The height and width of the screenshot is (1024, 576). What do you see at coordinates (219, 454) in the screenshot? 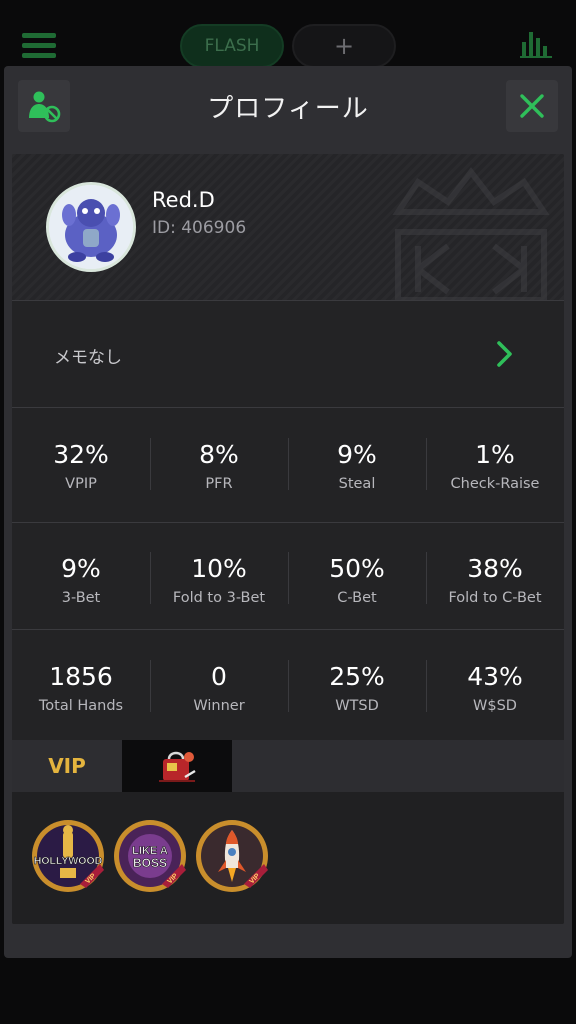
I see `stat-value: 8%` at bounding box center [219, 454].